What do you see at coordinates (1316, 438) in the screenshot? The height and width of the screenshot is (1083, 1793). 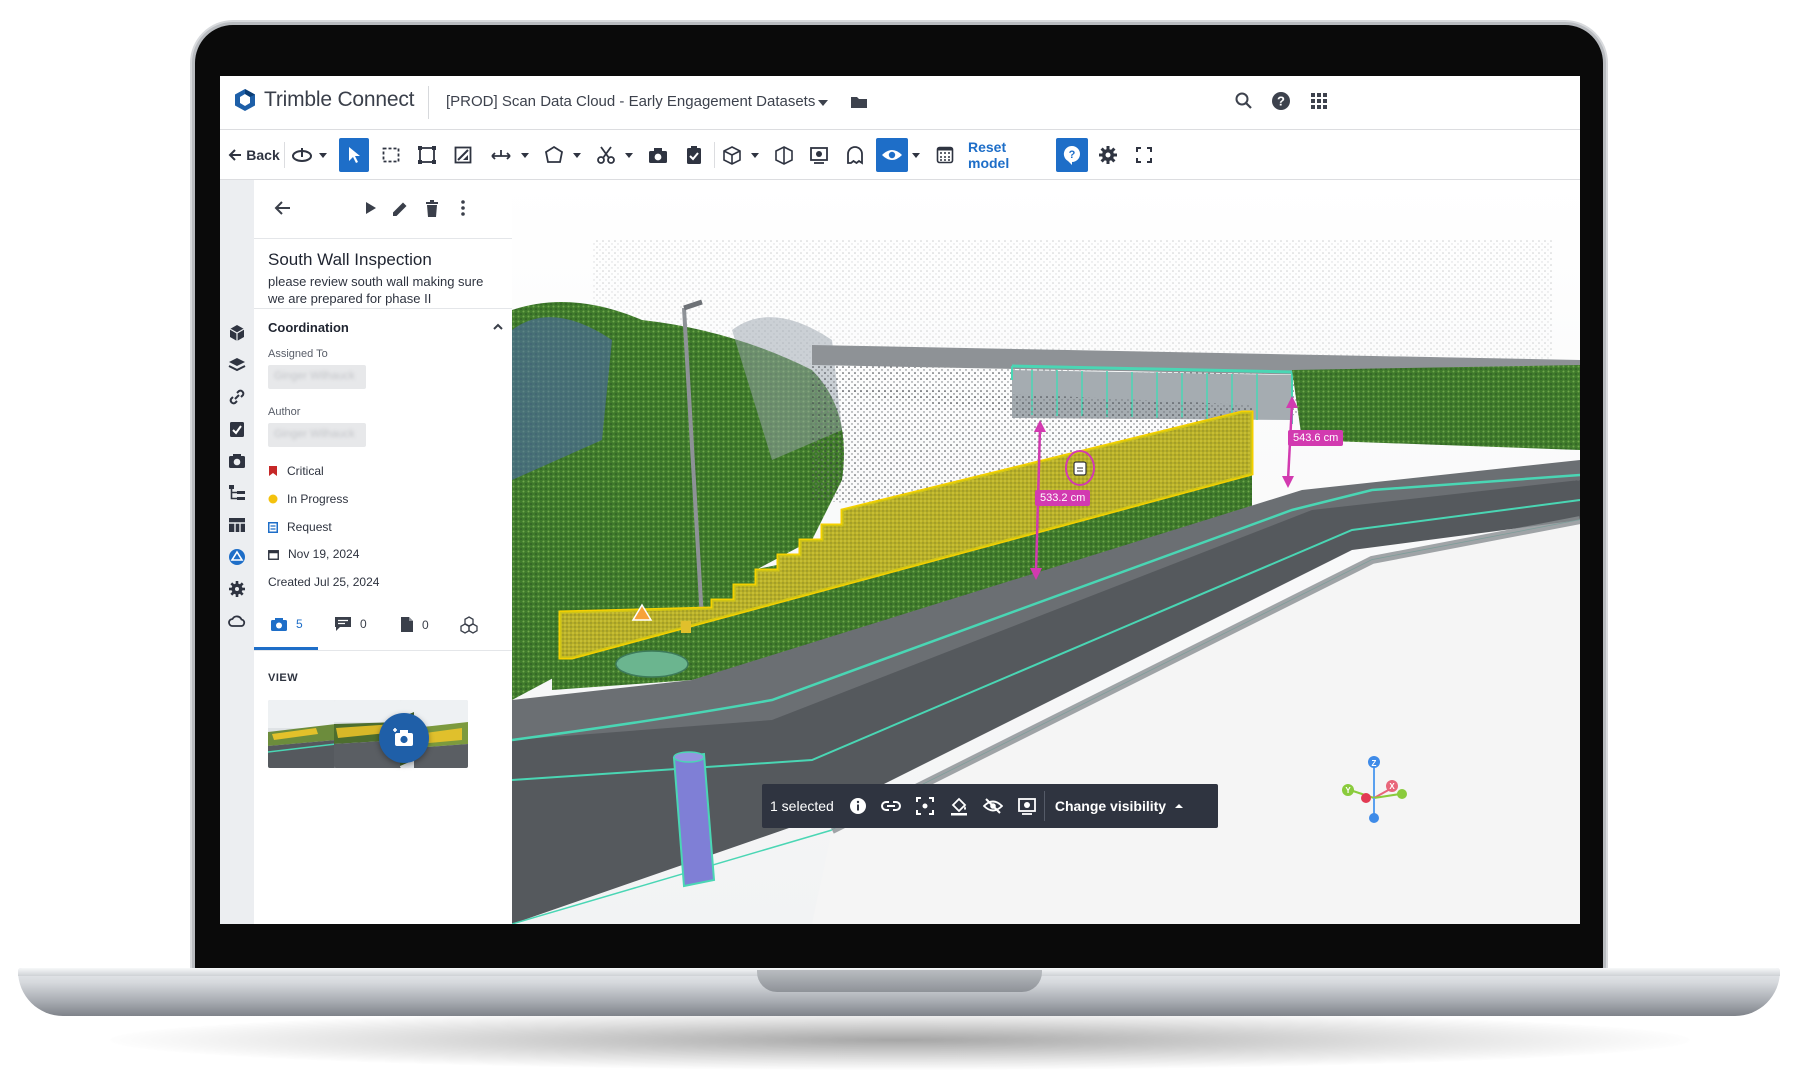 I see `dimension-label-right-height: 543.6 cm` at bounding box center [1316, 438].